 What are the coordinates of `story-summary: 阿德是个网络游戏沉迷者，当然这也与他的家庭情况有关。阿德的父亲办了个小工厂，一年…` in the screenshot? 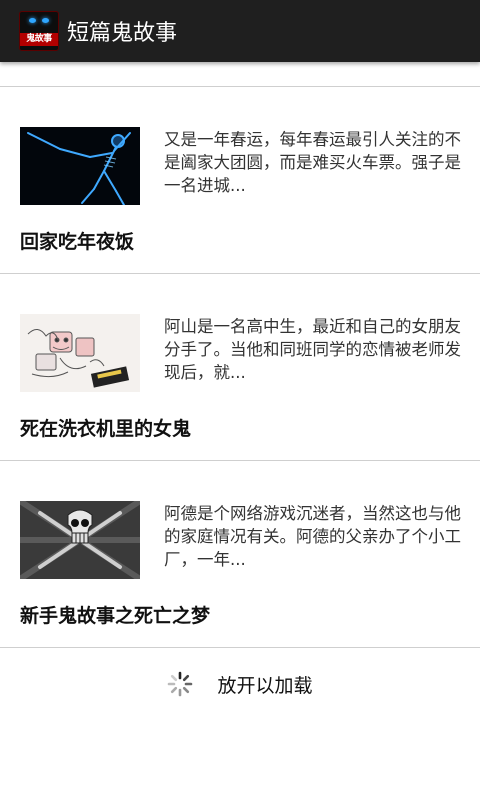 It's located at (312, 536).